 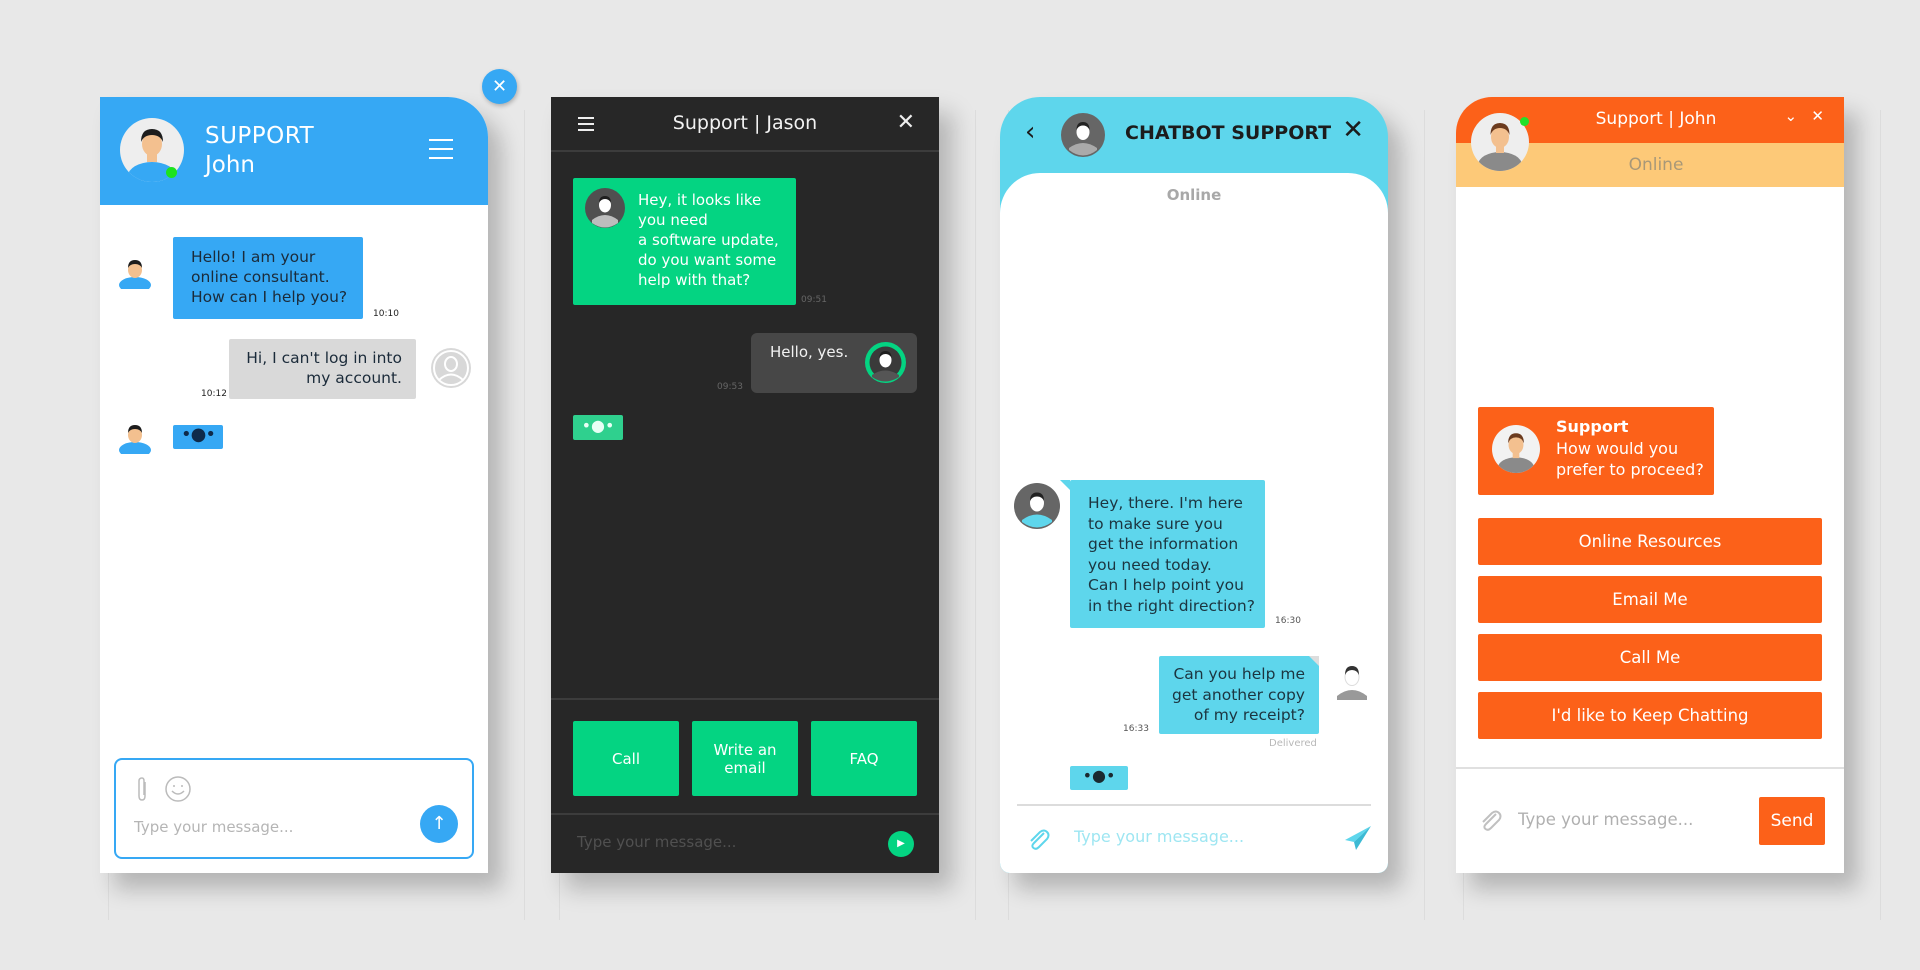 I want to click on send-button: ▶, so click(x=901, y=844).